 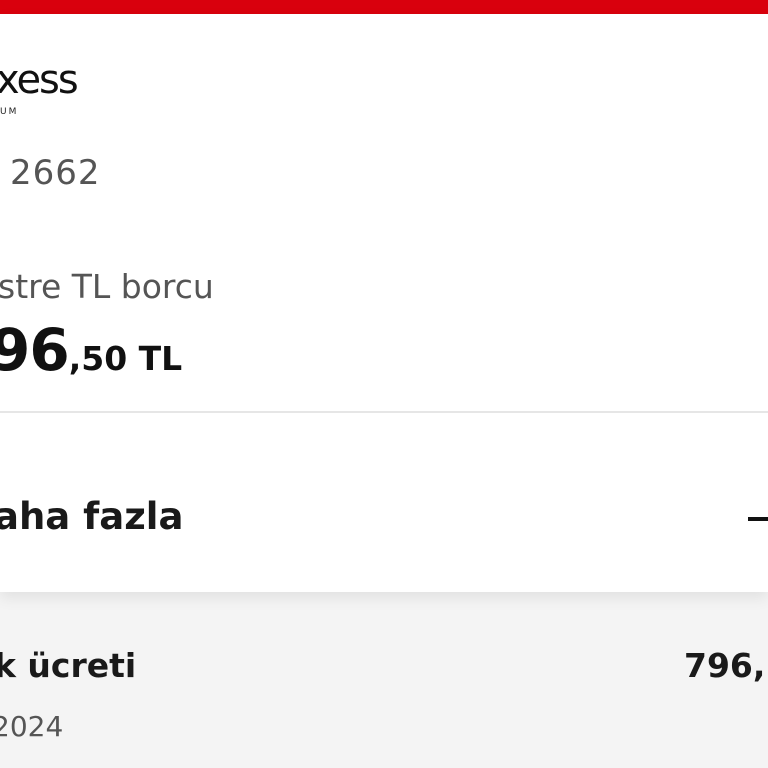 I want to click on brand-top-bar, so click(x=384, y=7).